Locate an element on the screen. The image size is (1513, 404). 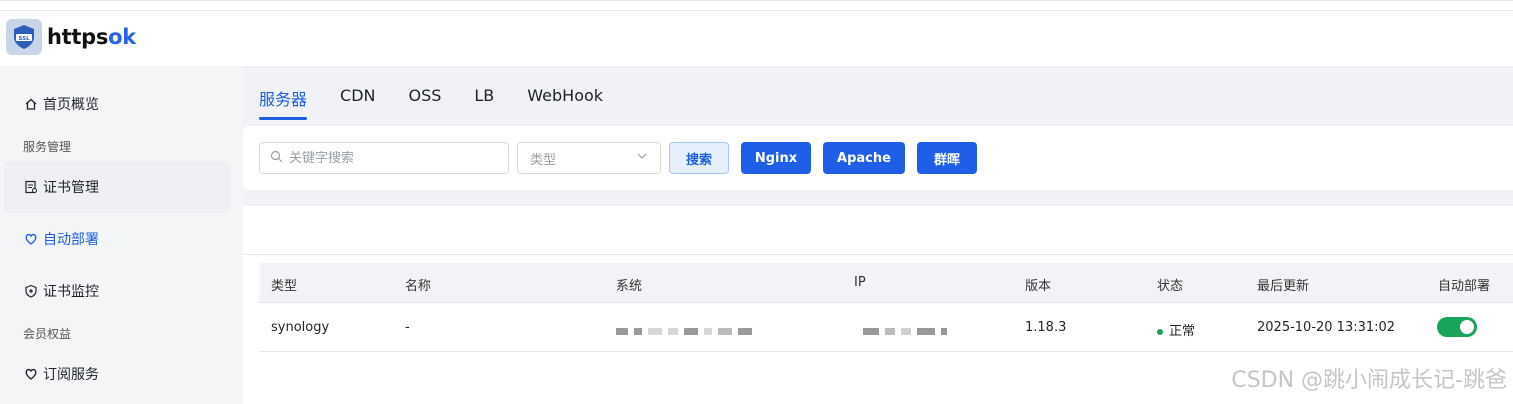
table-row: synology - 1.18.3 正常 2025-10-20 13:31:02 is located at coordinates (886, 327).